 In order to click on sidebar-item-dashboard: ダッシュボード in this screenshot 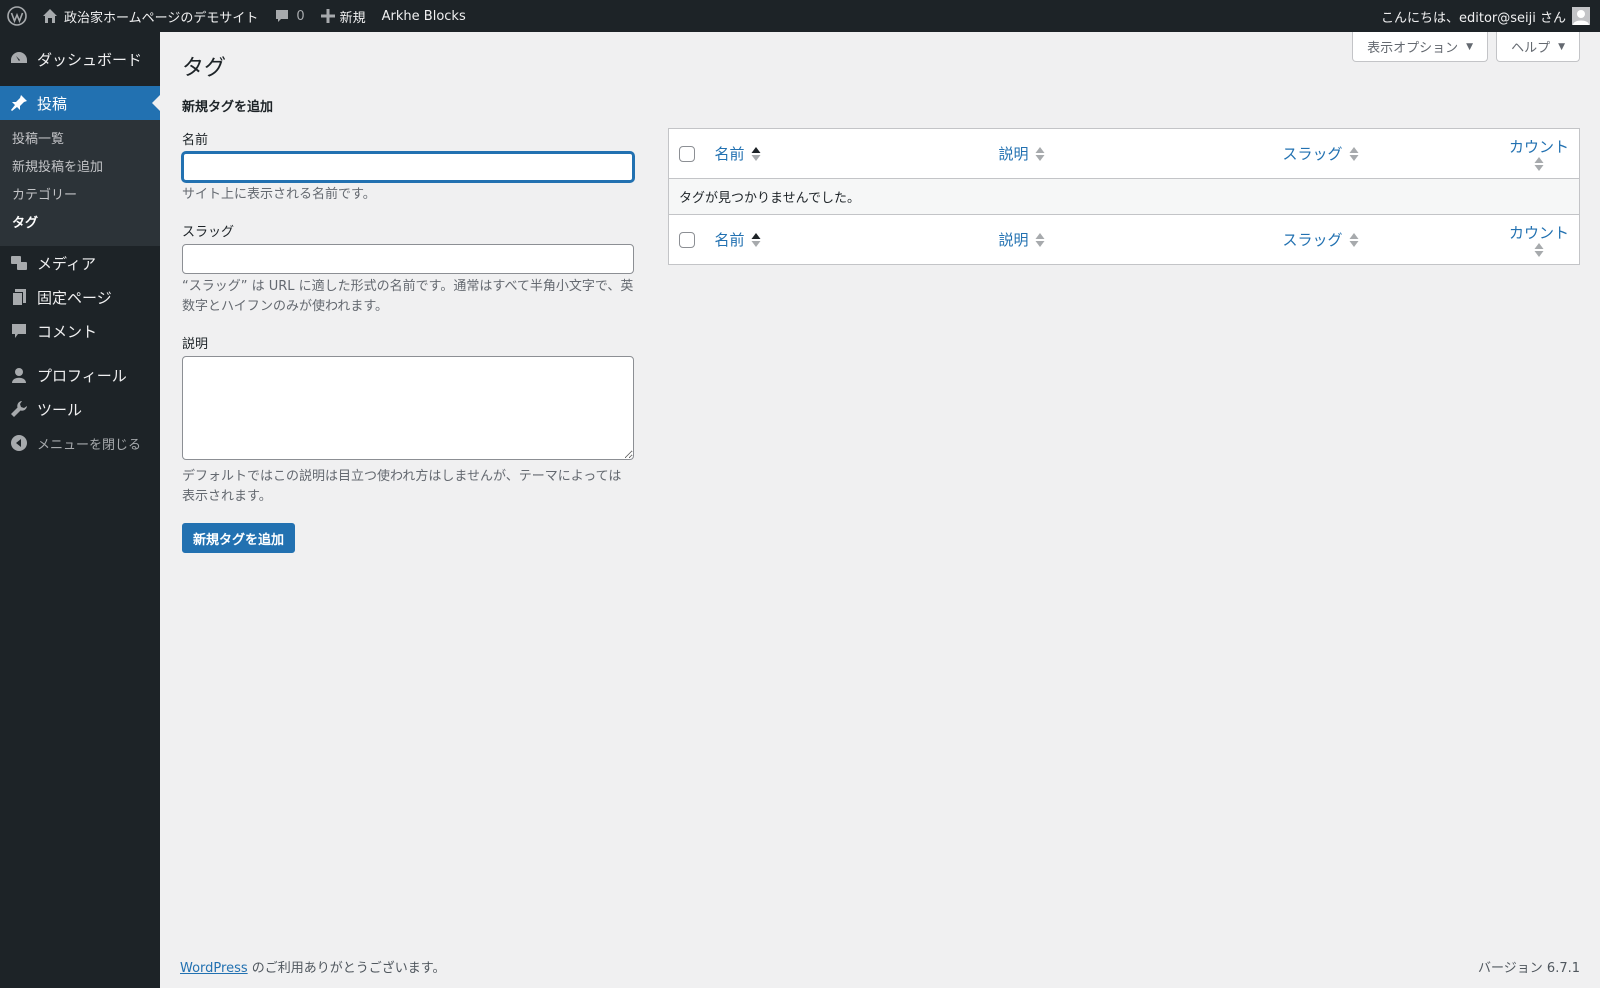, I will do `click(80, 59)`.